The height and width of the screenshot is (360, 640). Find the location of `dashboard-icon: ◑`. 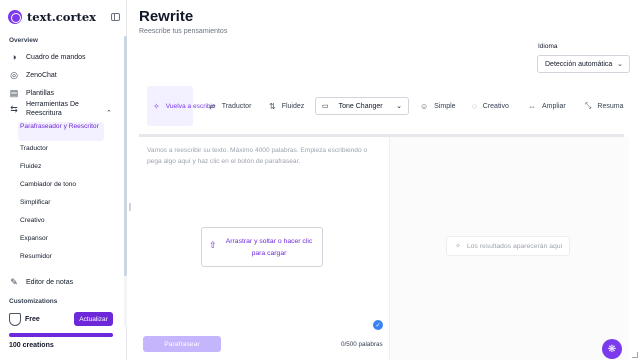

dashboard-icon: ◑ is located at coordinates (14, 57).